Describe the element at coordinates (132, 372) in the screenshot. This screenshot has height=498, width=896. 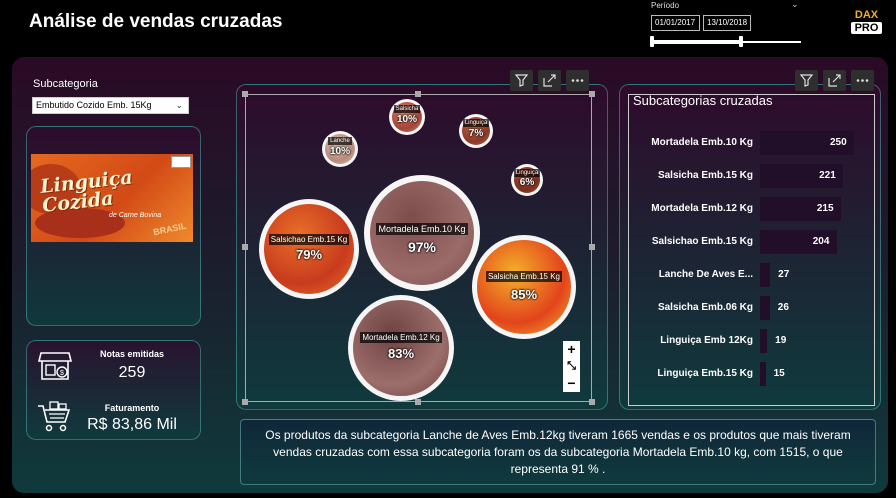
I see `kpi-notas-value: 259` at that location.